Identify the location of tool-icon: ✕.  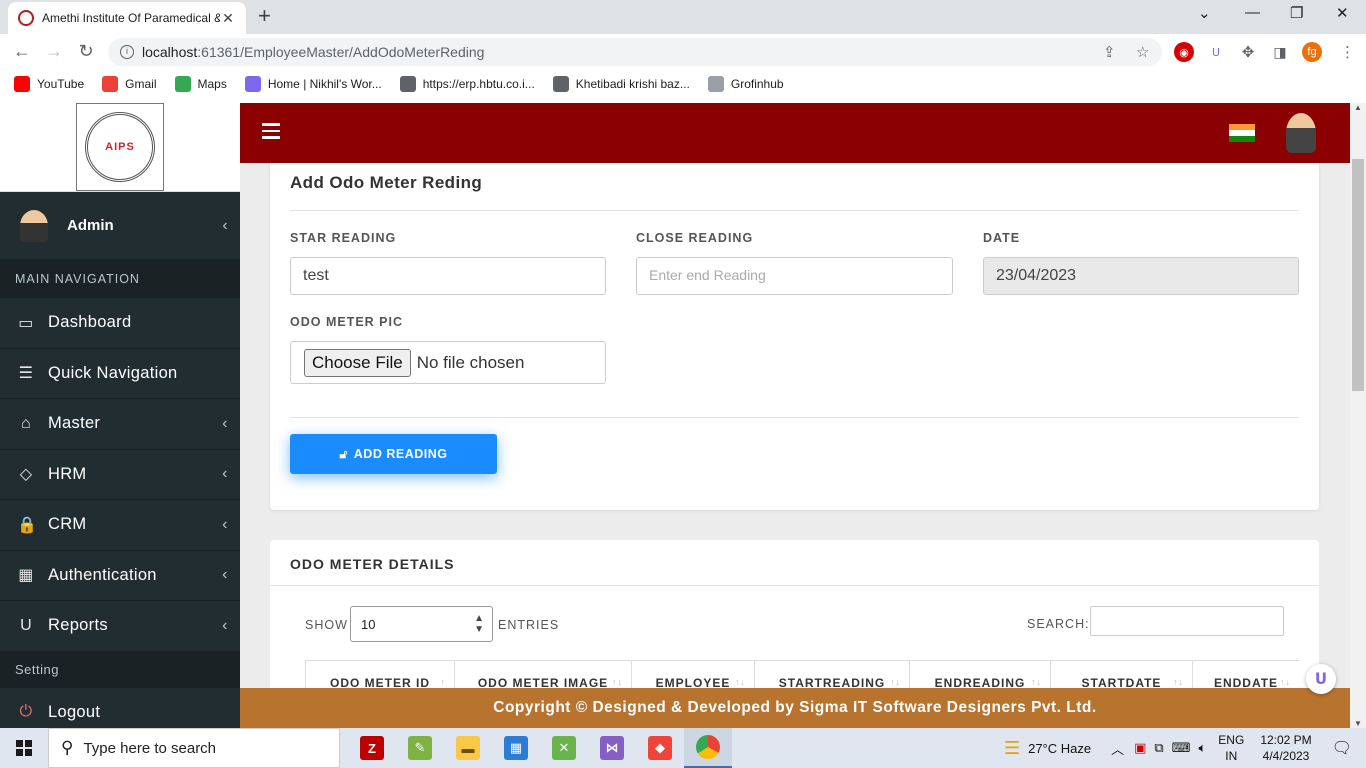
(564, 748).